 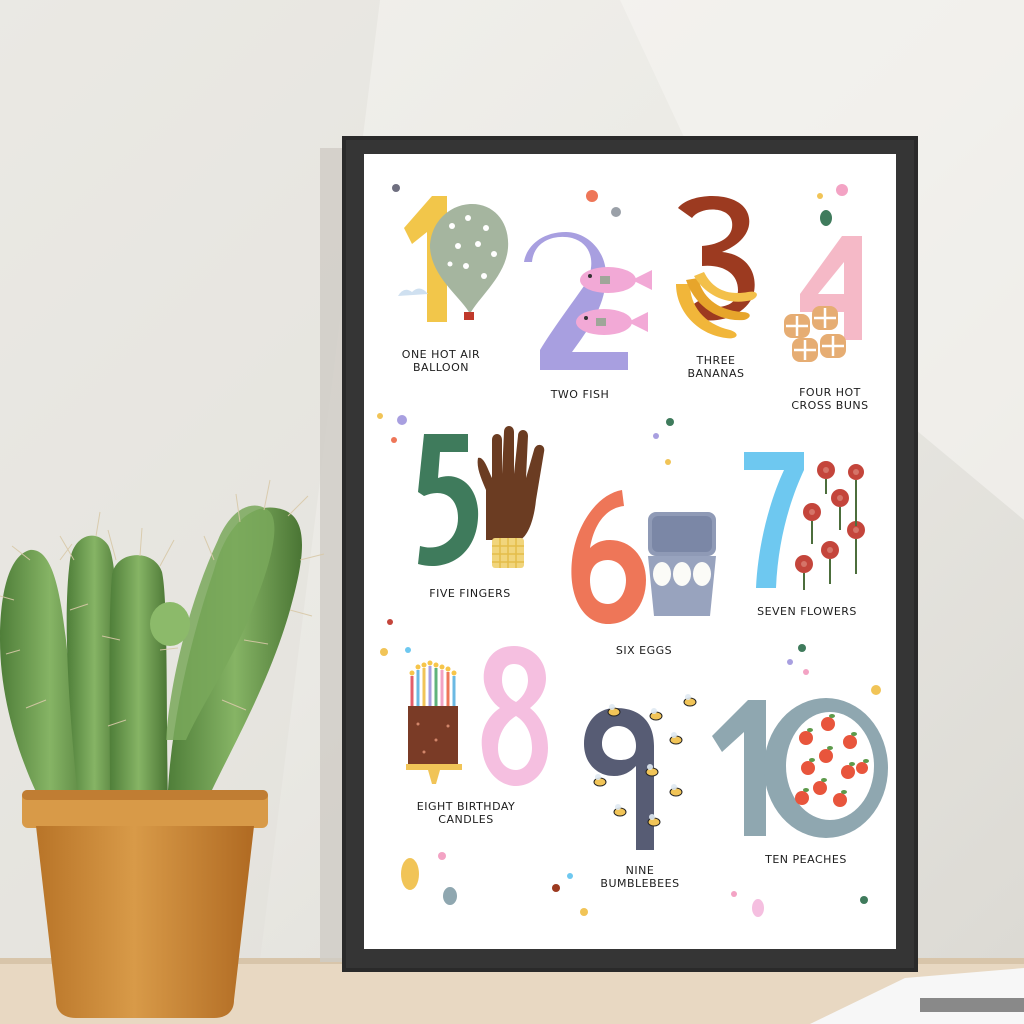 I want to click on caption-two-fish: TWO FISH, so click(x=580, y=394).